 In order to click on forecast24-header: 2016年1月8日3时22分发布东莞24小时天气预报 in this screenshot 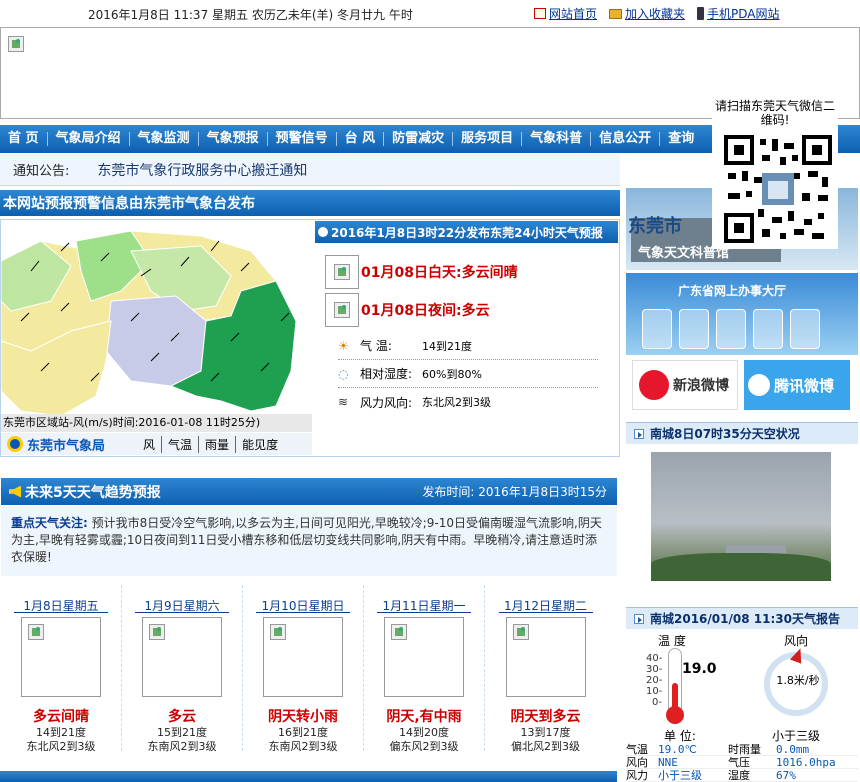, I will do `click(466, 232)`.